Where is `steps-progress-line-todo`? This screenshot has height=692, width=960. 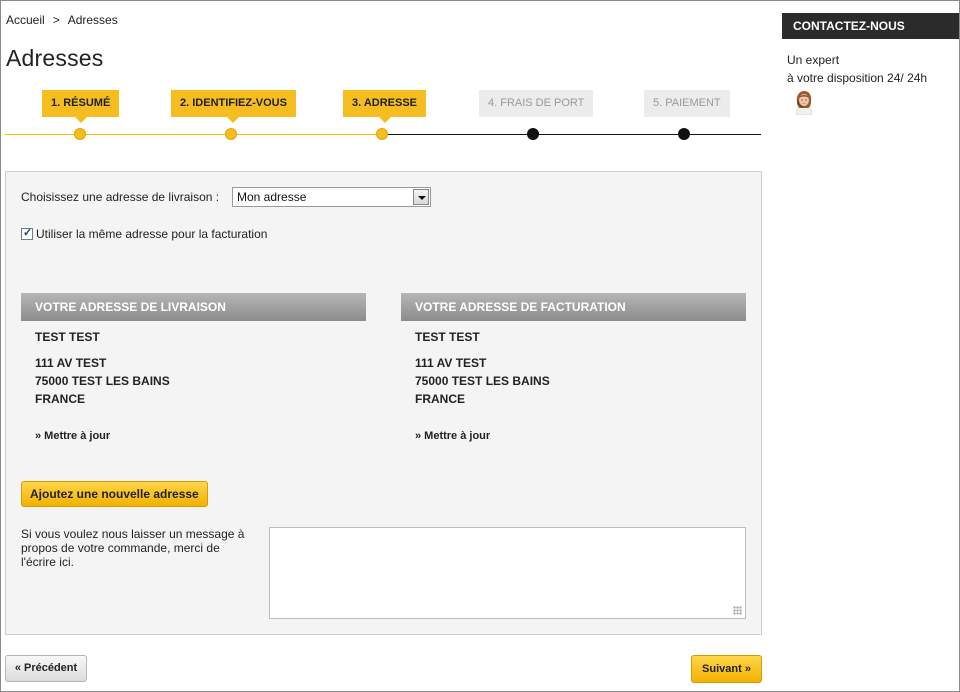 steps-progress-line-todo is located at coordinates (571, 134).